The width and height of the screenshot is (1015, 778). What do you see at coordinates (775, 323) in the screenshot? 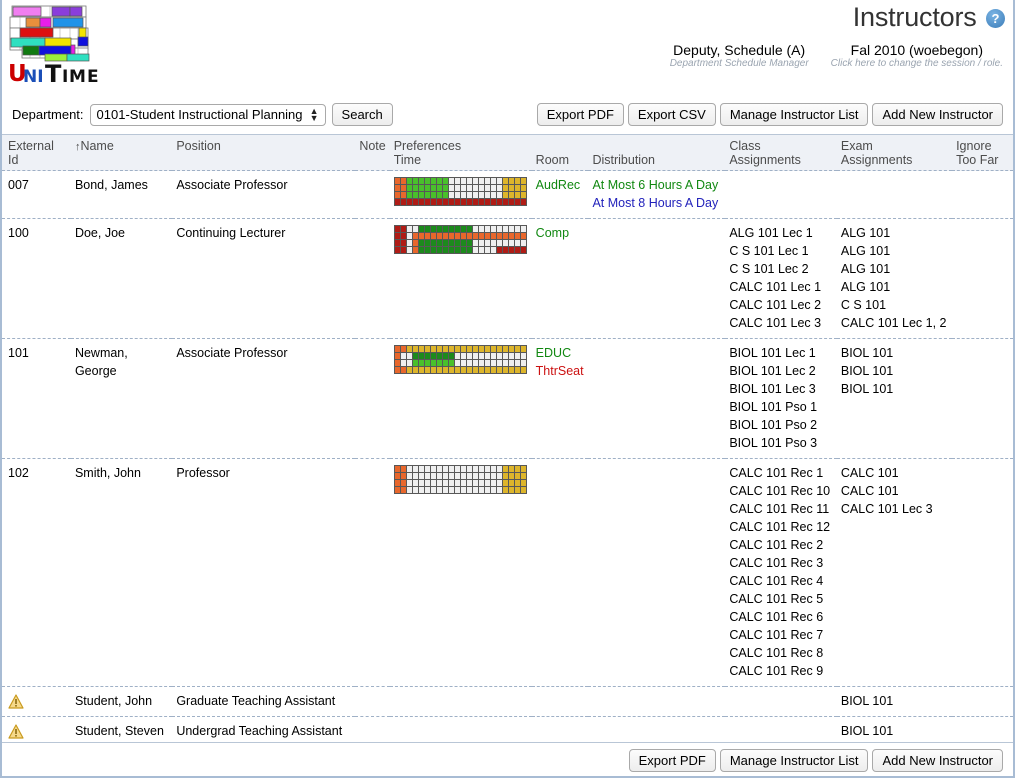
I see `class-assignment-item: CALC 101 Lec 3` at bounding box center [775, 323].